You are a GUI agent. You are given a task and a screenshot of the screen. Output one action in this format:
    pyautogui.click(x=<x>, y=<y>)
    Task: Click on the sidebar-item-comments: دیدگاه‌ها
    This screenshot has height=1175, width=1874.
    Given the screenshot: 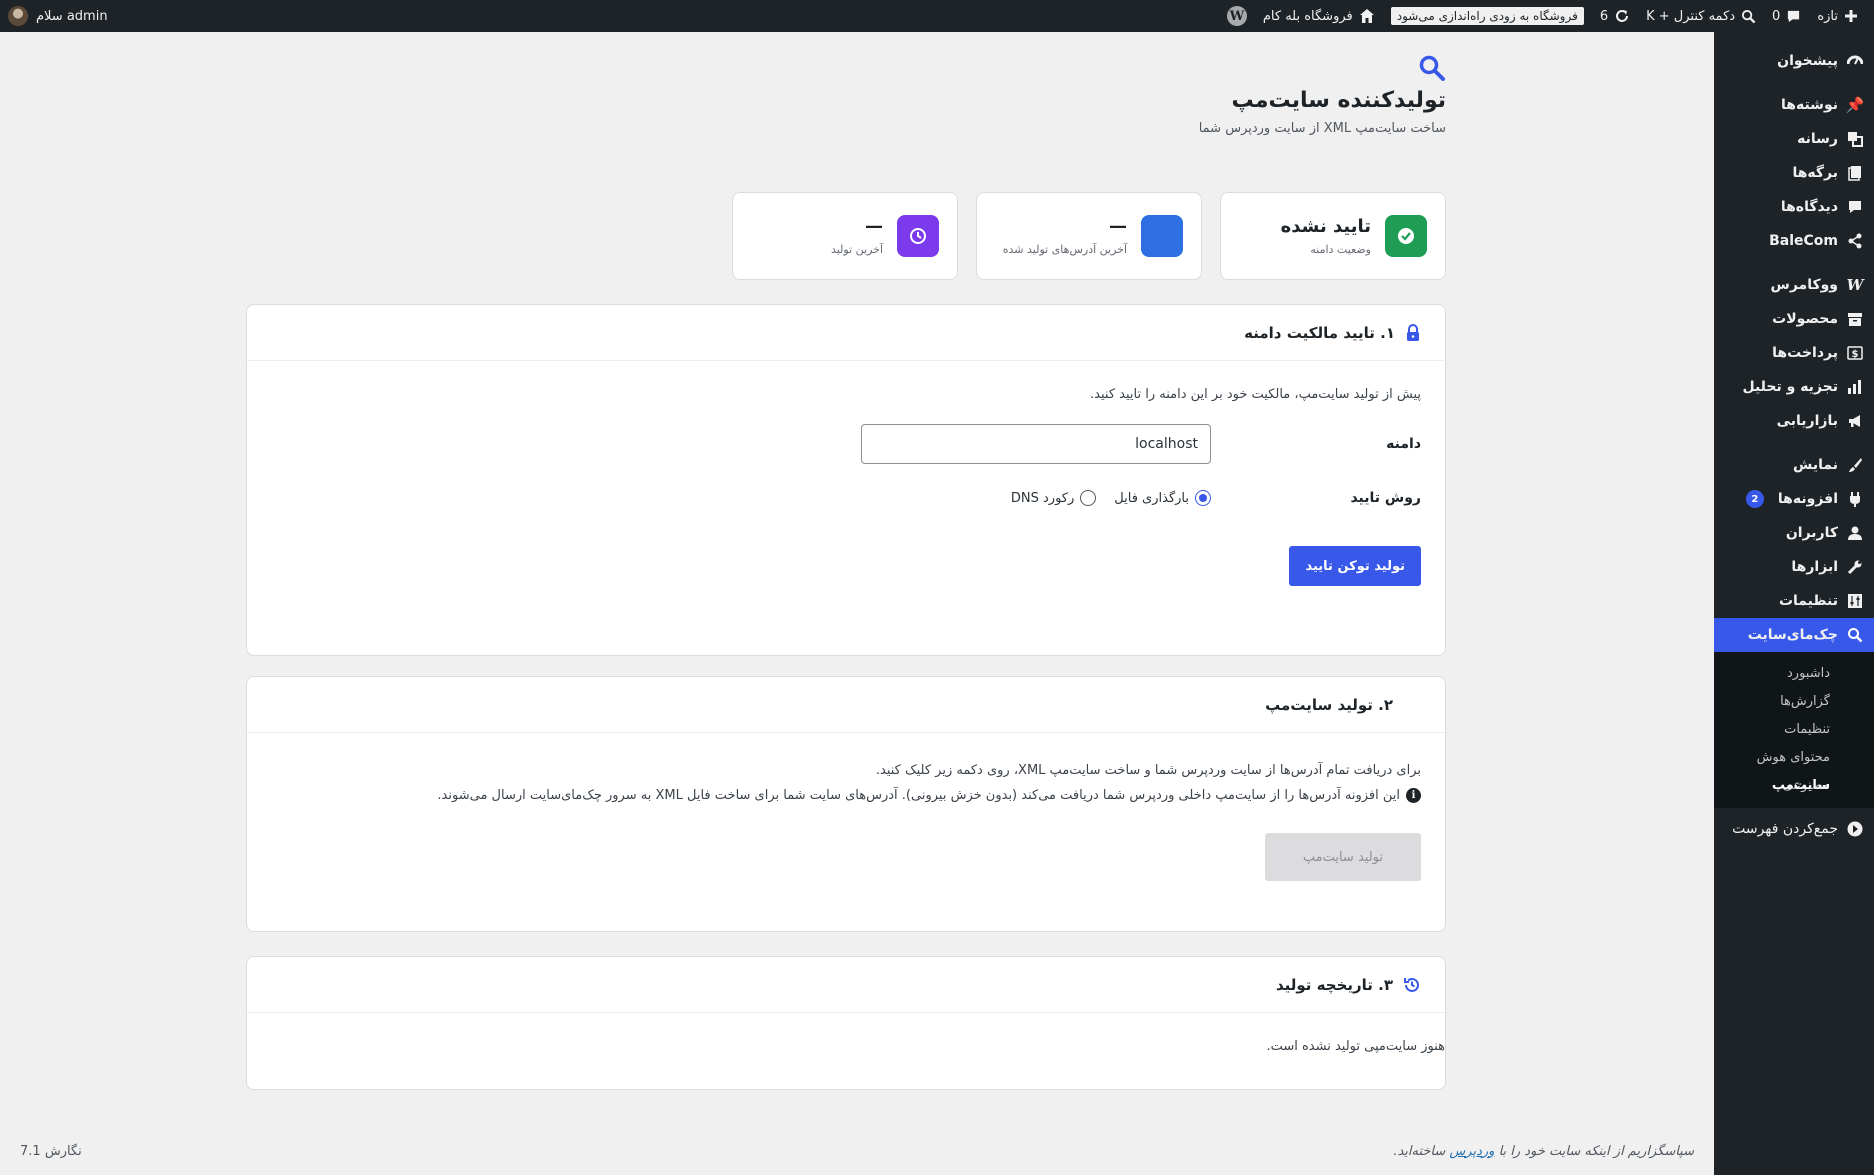 What is the action you would take?
    pyautogui.click(x=1794, y=207)
    